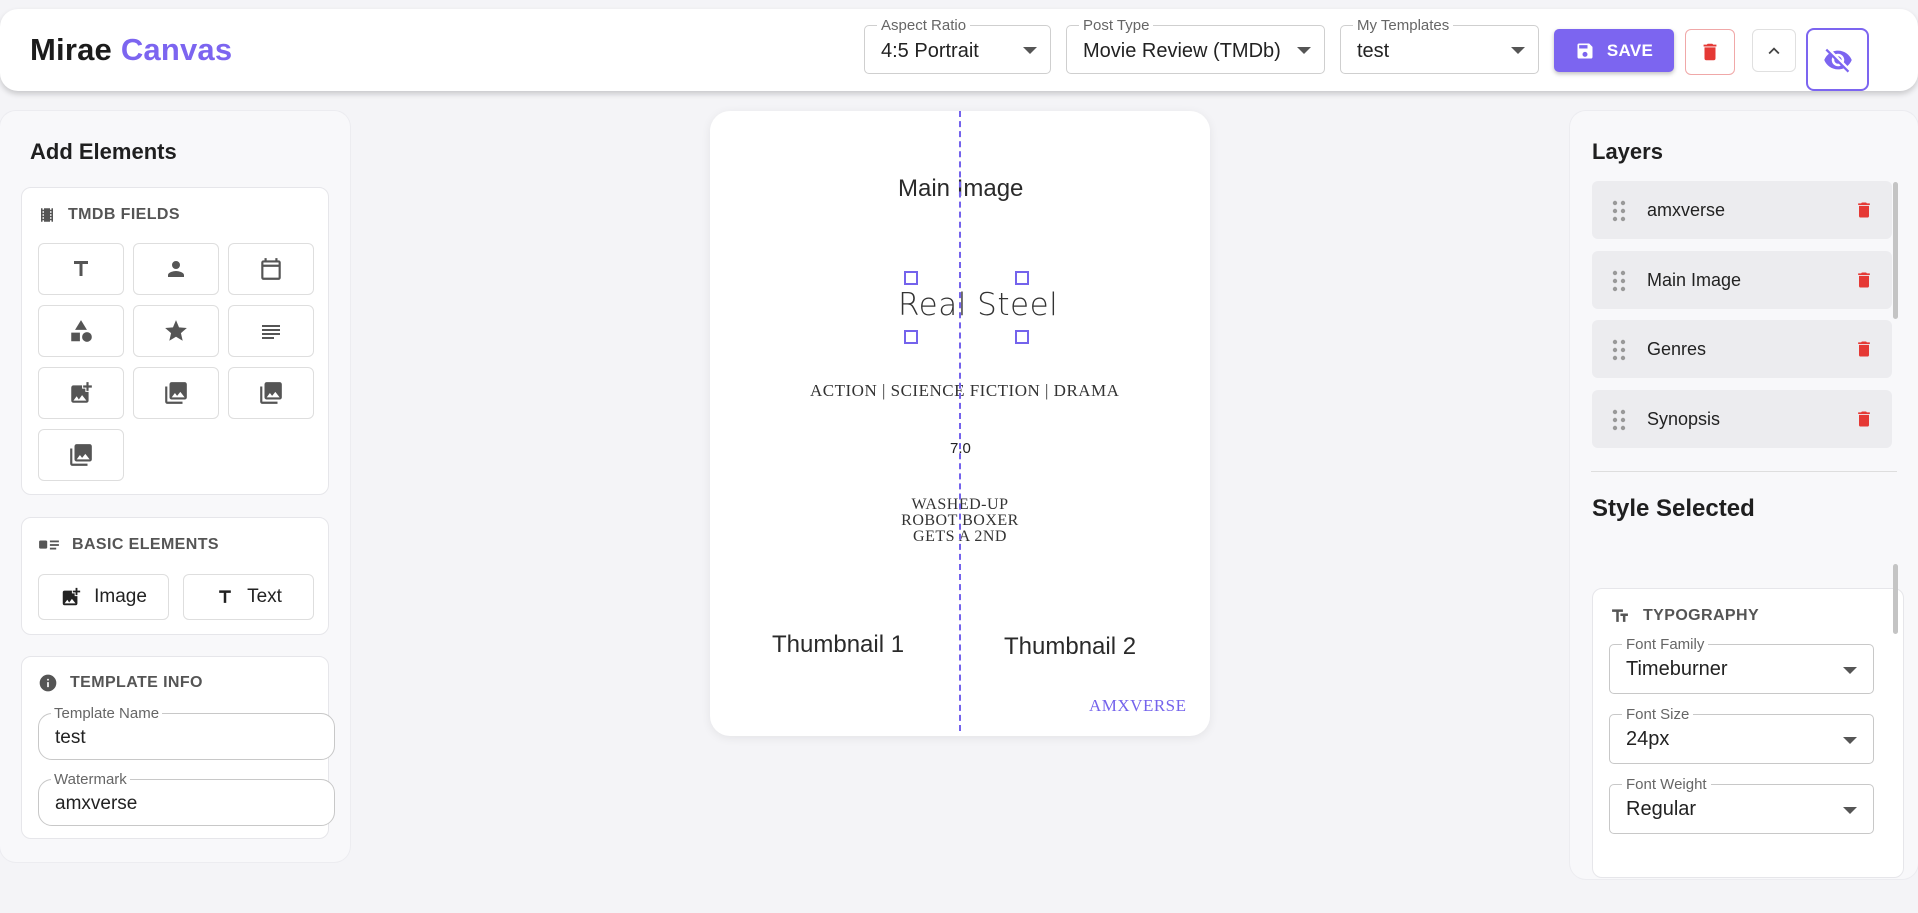 This screenshot has width=1918, height=913. I want to click on template-name-label: Template Name, so click(107, 713).